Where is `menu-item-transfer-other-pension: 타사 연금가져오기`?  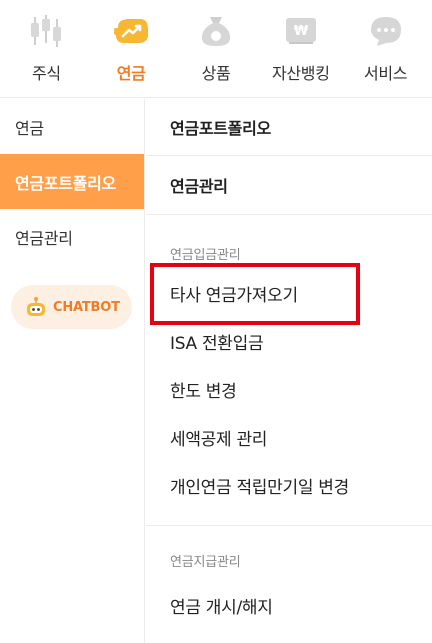
menu-item-transfer-other-pension: 타사 연금가져오기 is located at coordinates (289, 293).